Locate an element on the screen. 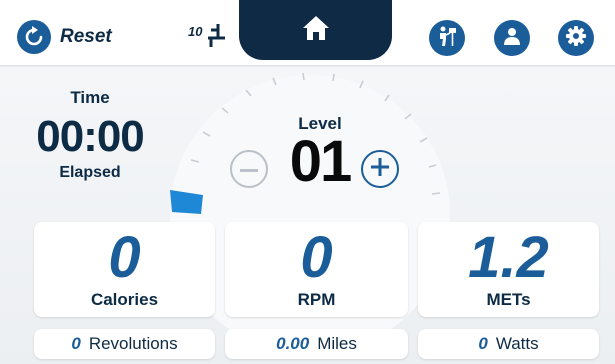  mets-label: METs is located at coordinates (508, 299).